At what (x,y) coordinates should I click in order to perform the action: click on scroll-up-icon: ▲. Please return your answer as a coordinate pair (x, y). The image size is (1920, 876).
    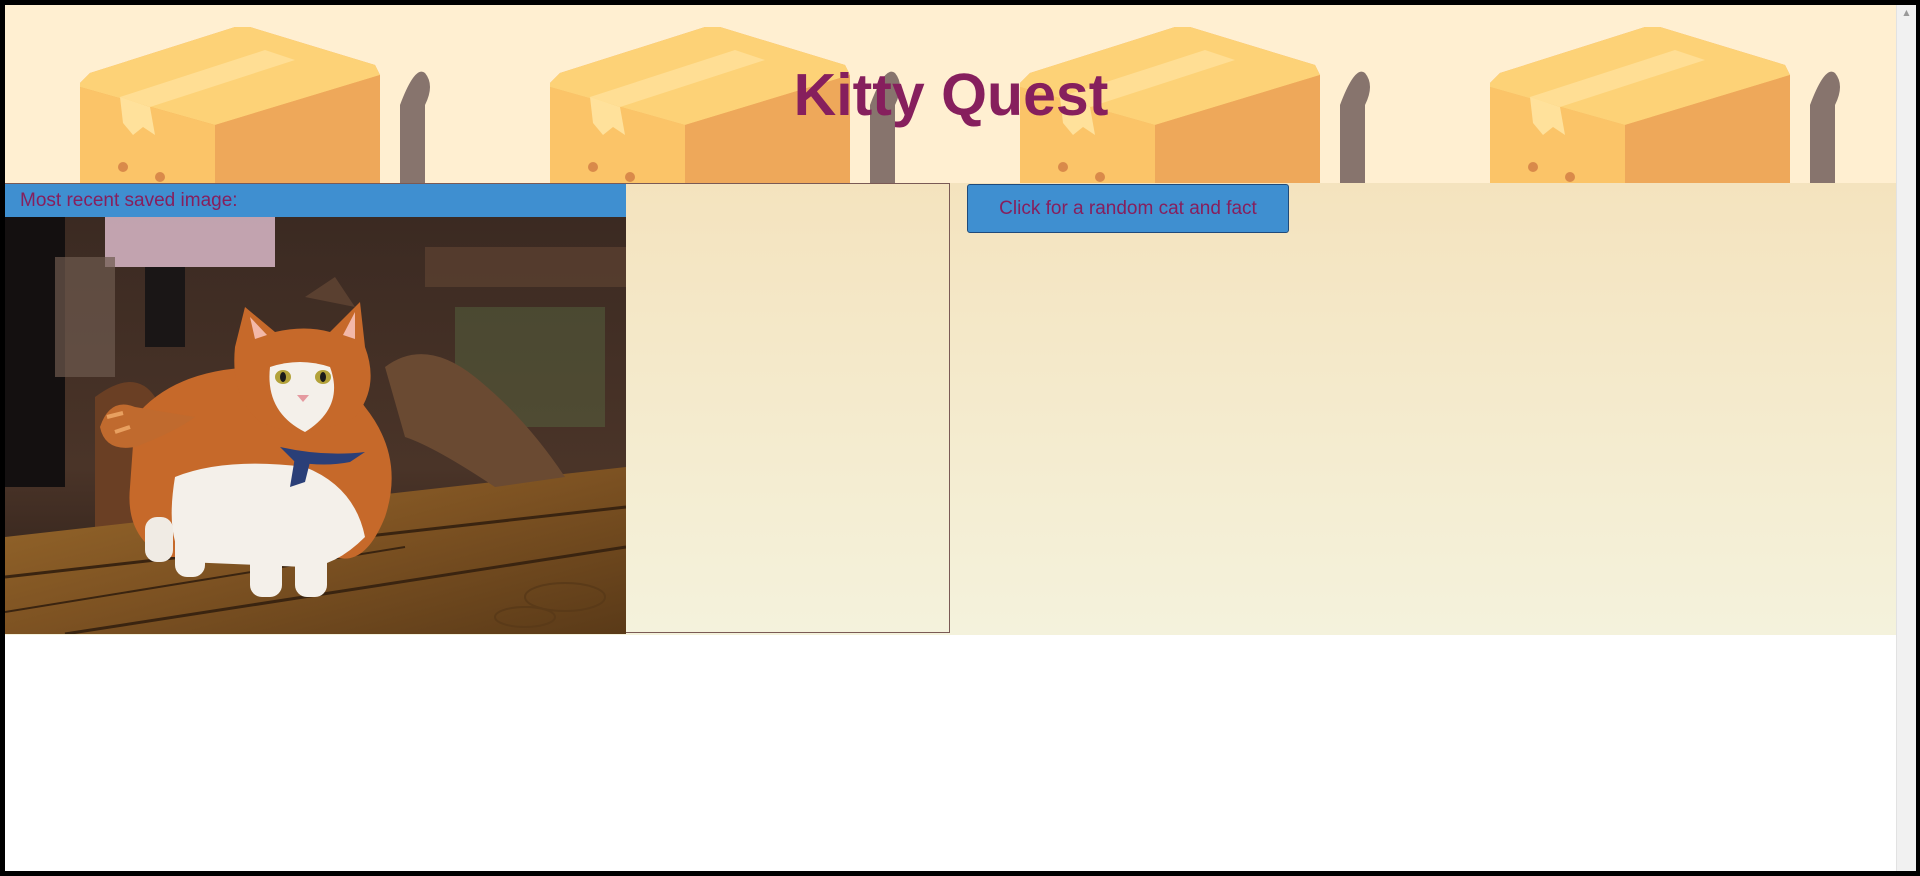
    Looking at the image, I should click on (1906, 12).